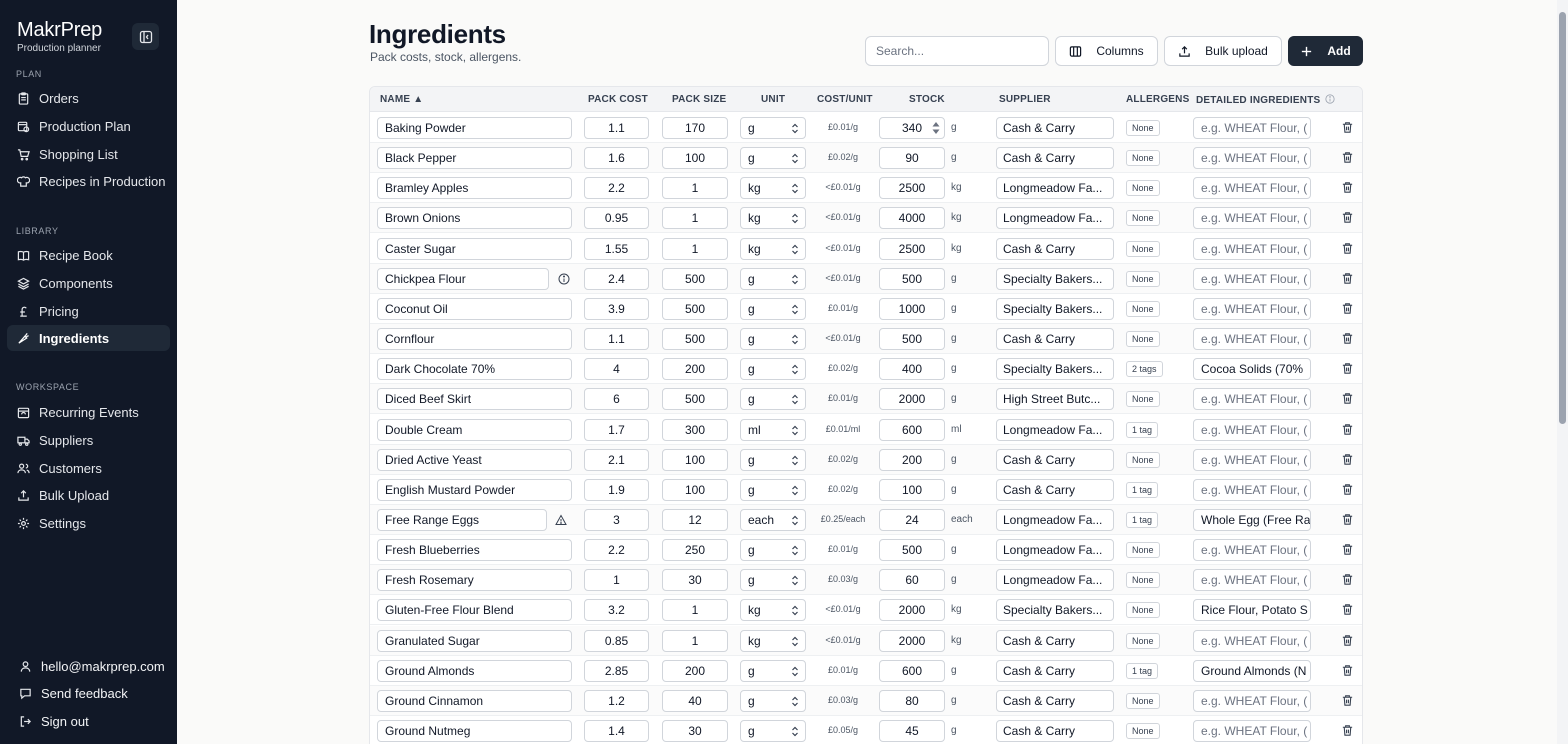  I want to click on ingredient-name-input: Diced Beef Skirt, so click(474, 399).